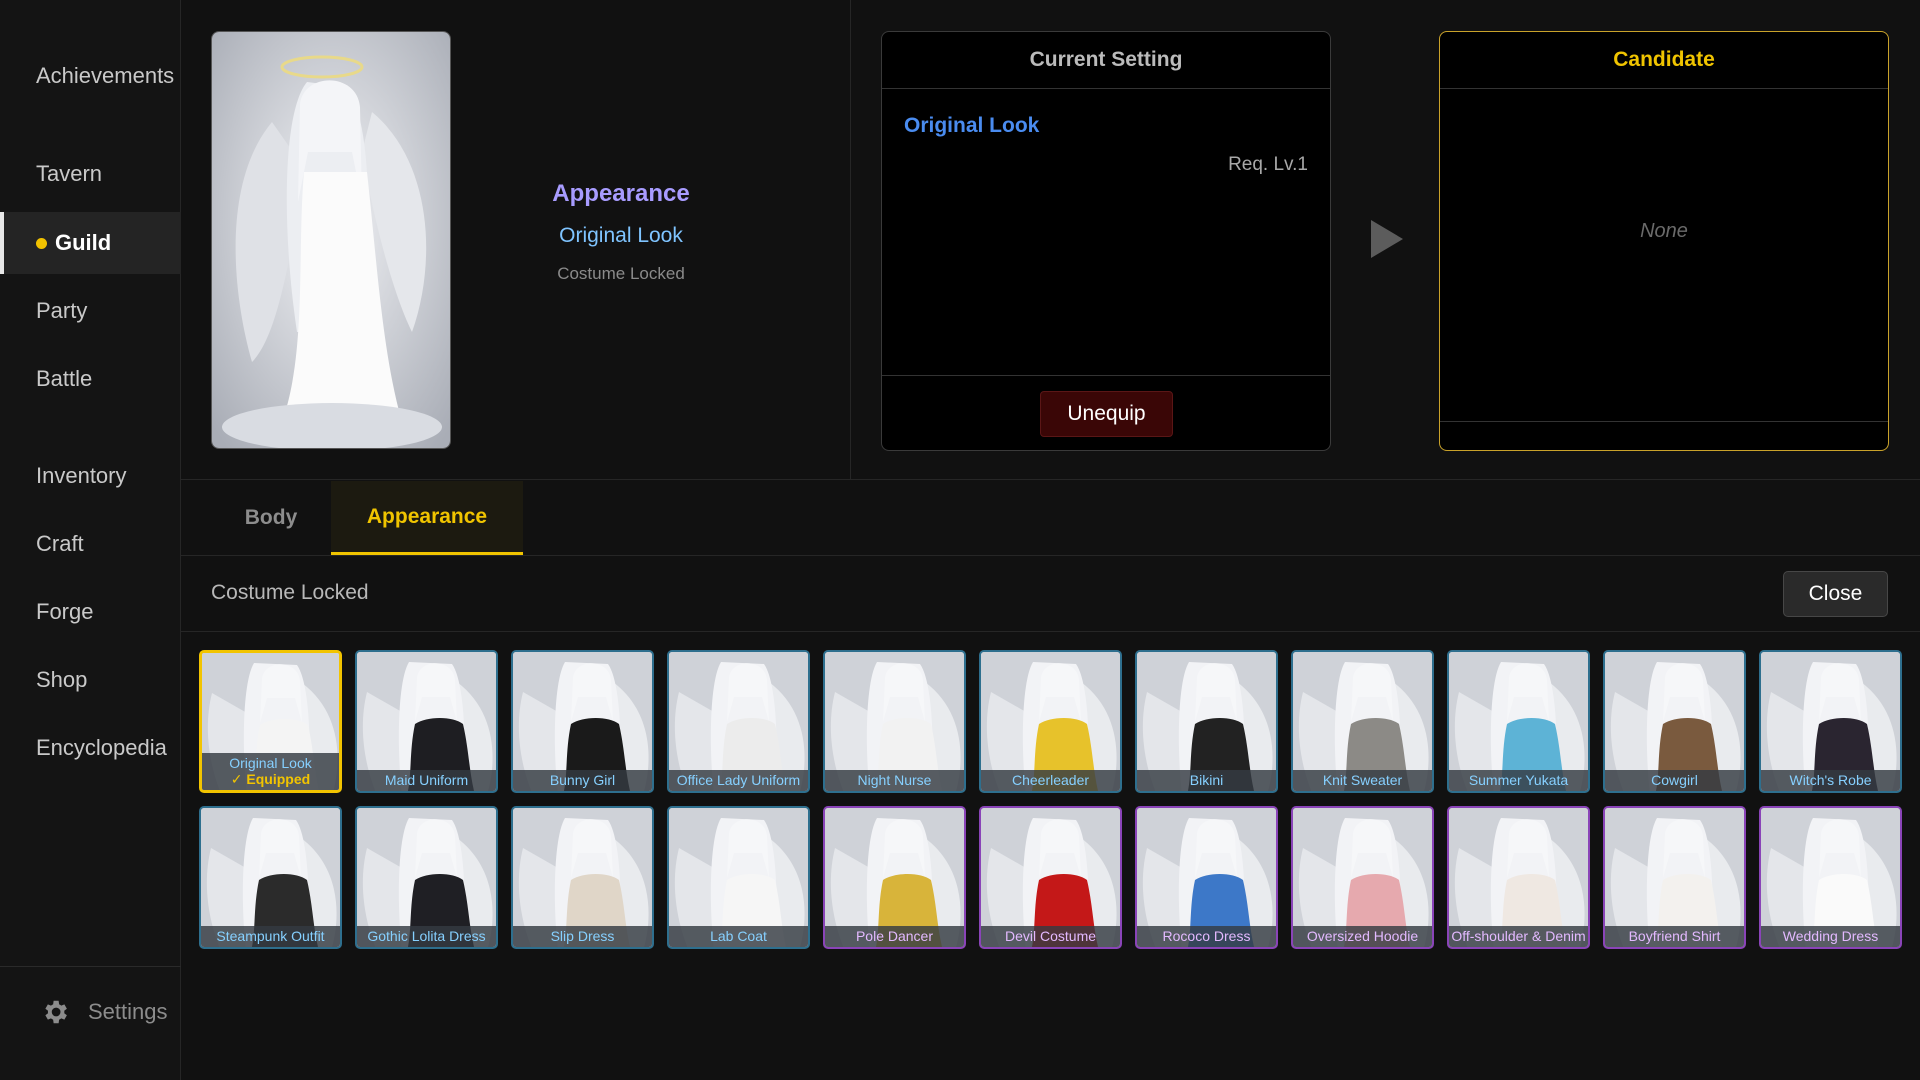 This screenshot has height=1080, width=1920. I want to click on costume-name: Original Look, so click(270, 763).